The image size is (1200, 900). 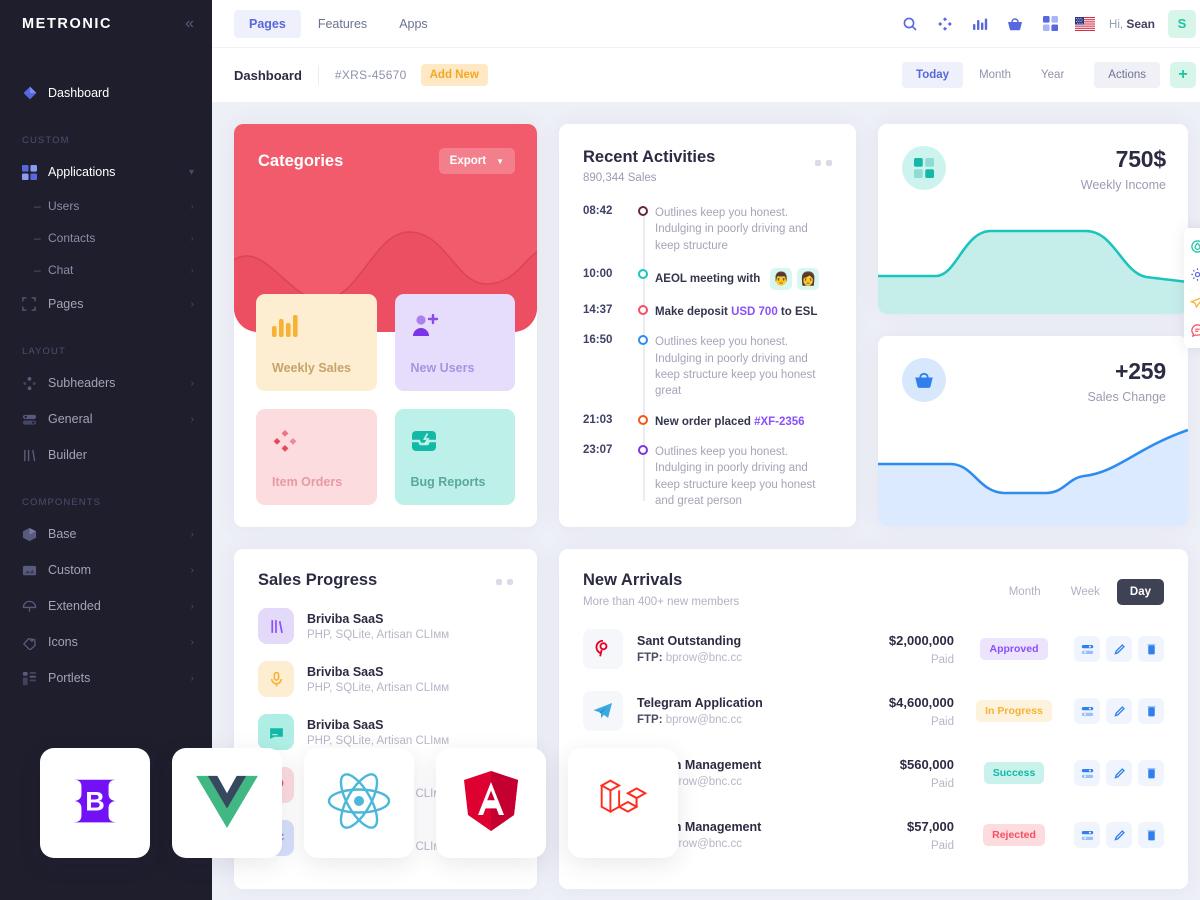 I want to click on bar-chart-icon, so click(x=980, y=24).